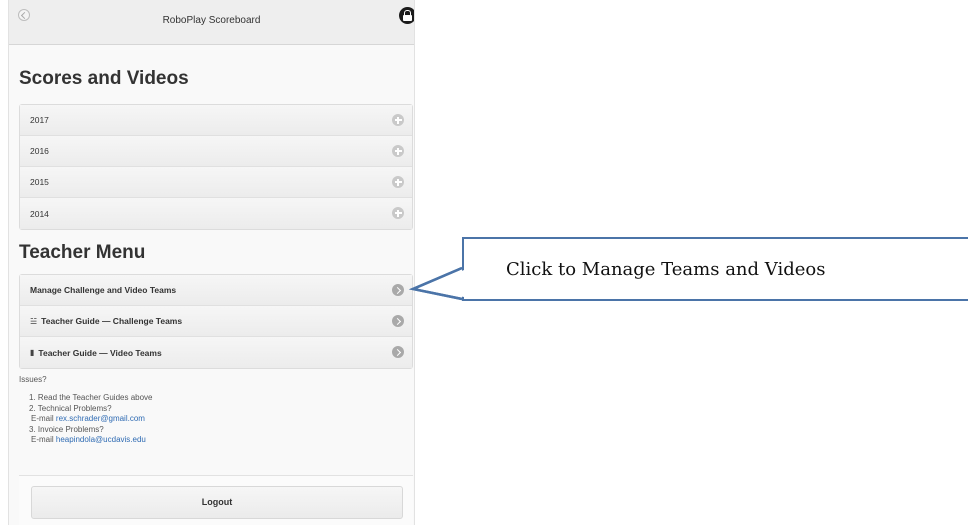 Image resolution: width=968 pixels, height=525 pixels. Describe the element at coordinates (216, 120) in the screenshot. I see `year-item-2017: 2017` at that location.